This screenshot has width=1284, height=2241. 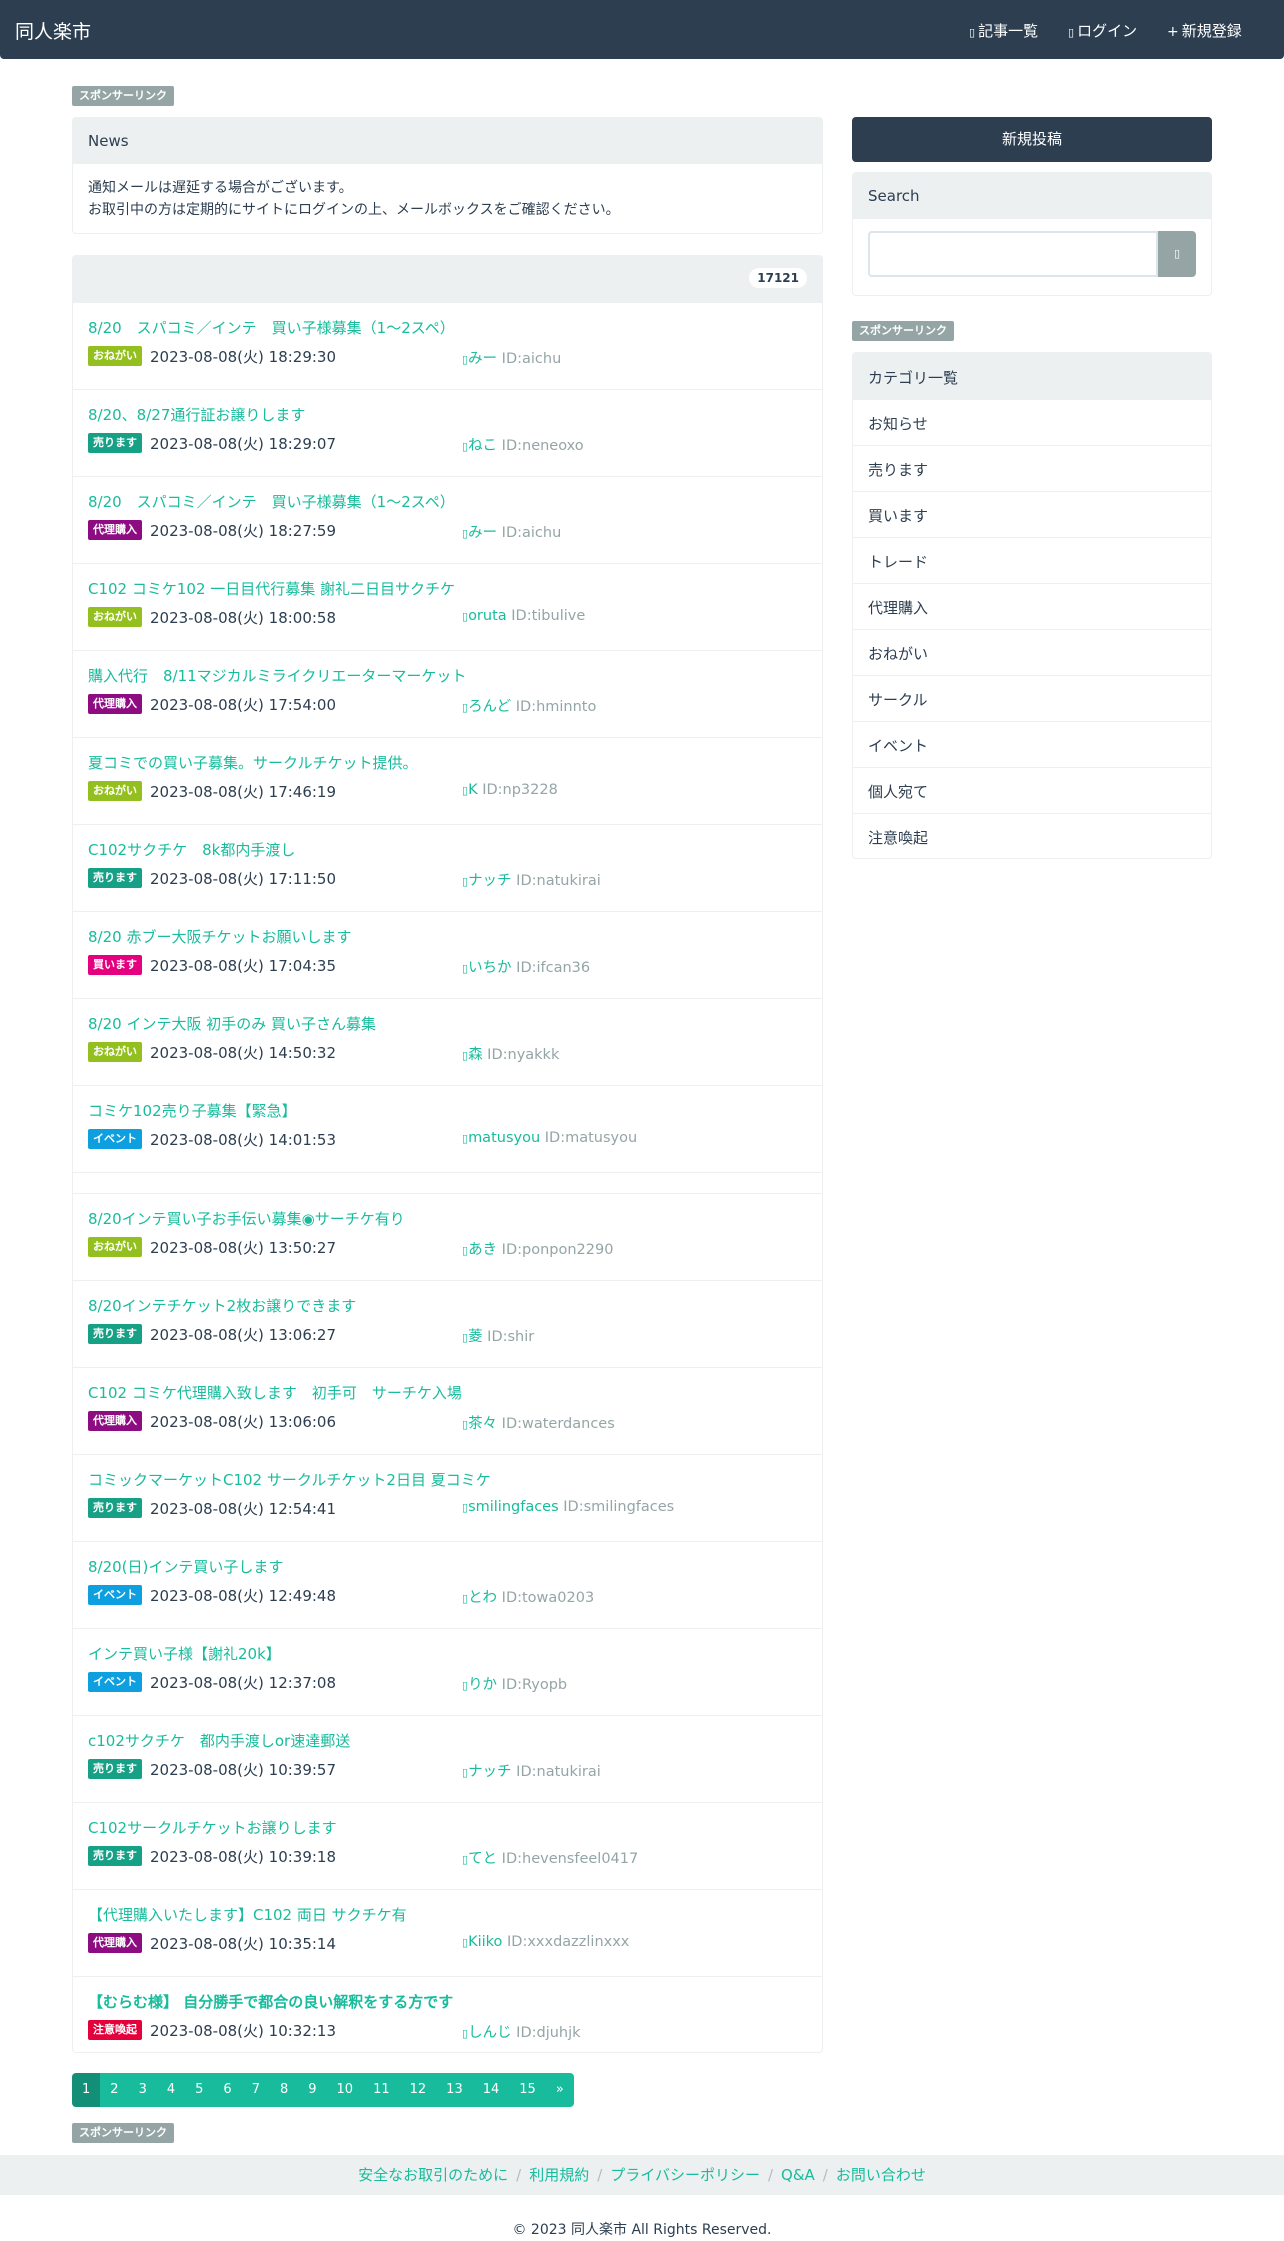 I want to click on user-name-link: しんじ, so click(x=490, y=2033).